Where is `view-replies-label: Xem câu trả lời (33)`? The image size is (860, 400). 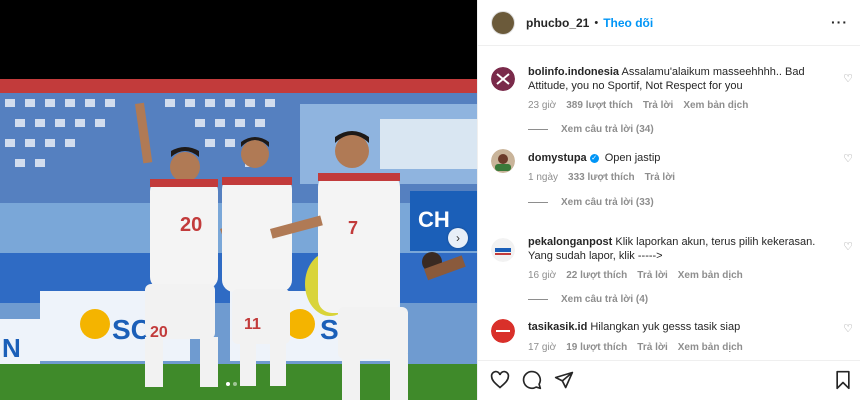
view-replies-label: Xem câu trả lời (33) is located at coordinates (607, 202).